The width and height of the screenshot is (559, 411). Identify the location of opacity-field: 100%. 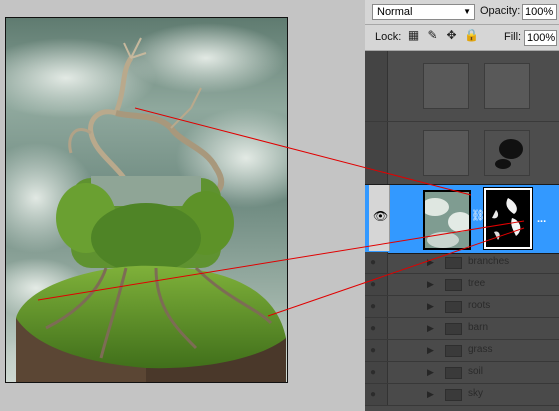
(539, 12).